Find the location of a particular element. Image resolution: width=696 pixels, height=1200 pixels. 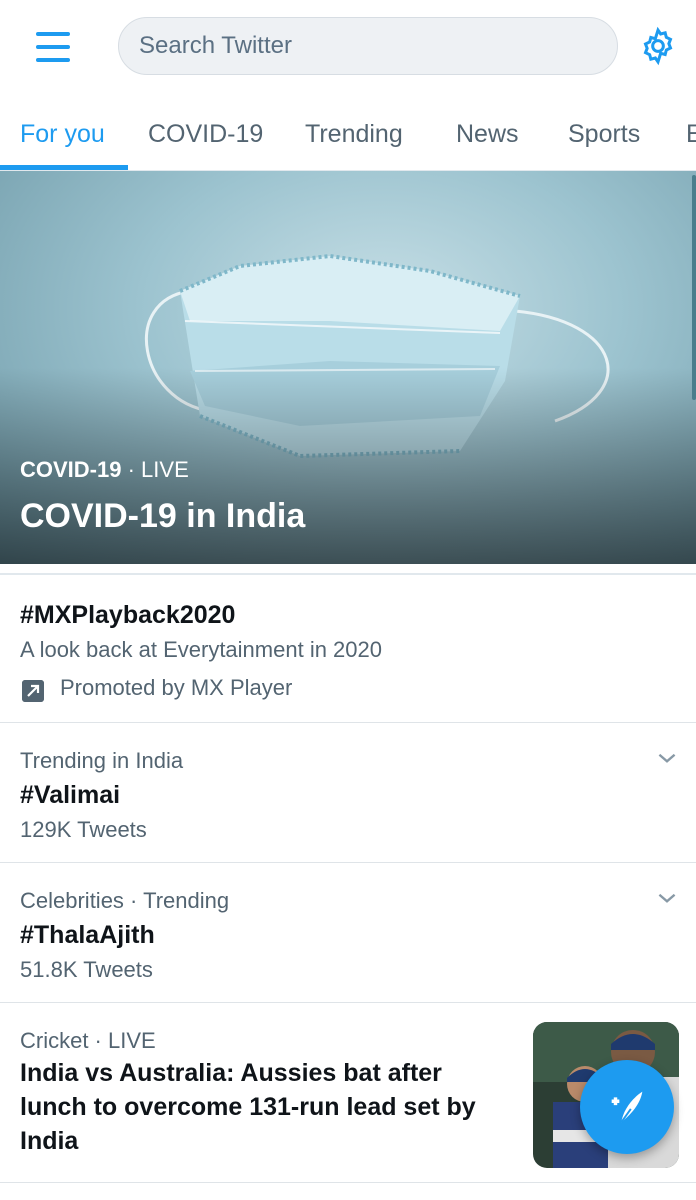

tab-covid-19: COVID-19 is located at coordinates (205, 134).